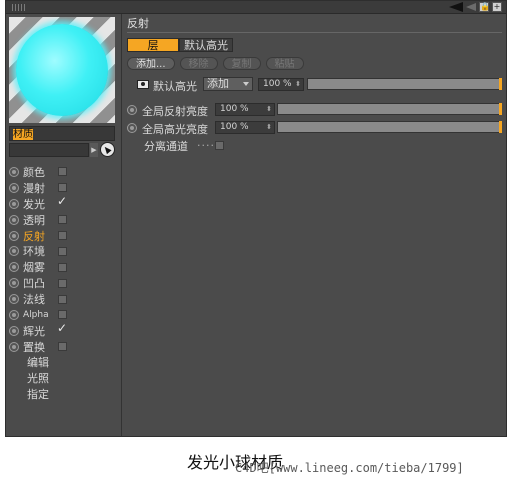 The height and width of the screenshot is (480, 511). Describe the element at coordinates (175, 129) in the screenshot. I see `global-specular-label: 全局高光亮度` at that location.